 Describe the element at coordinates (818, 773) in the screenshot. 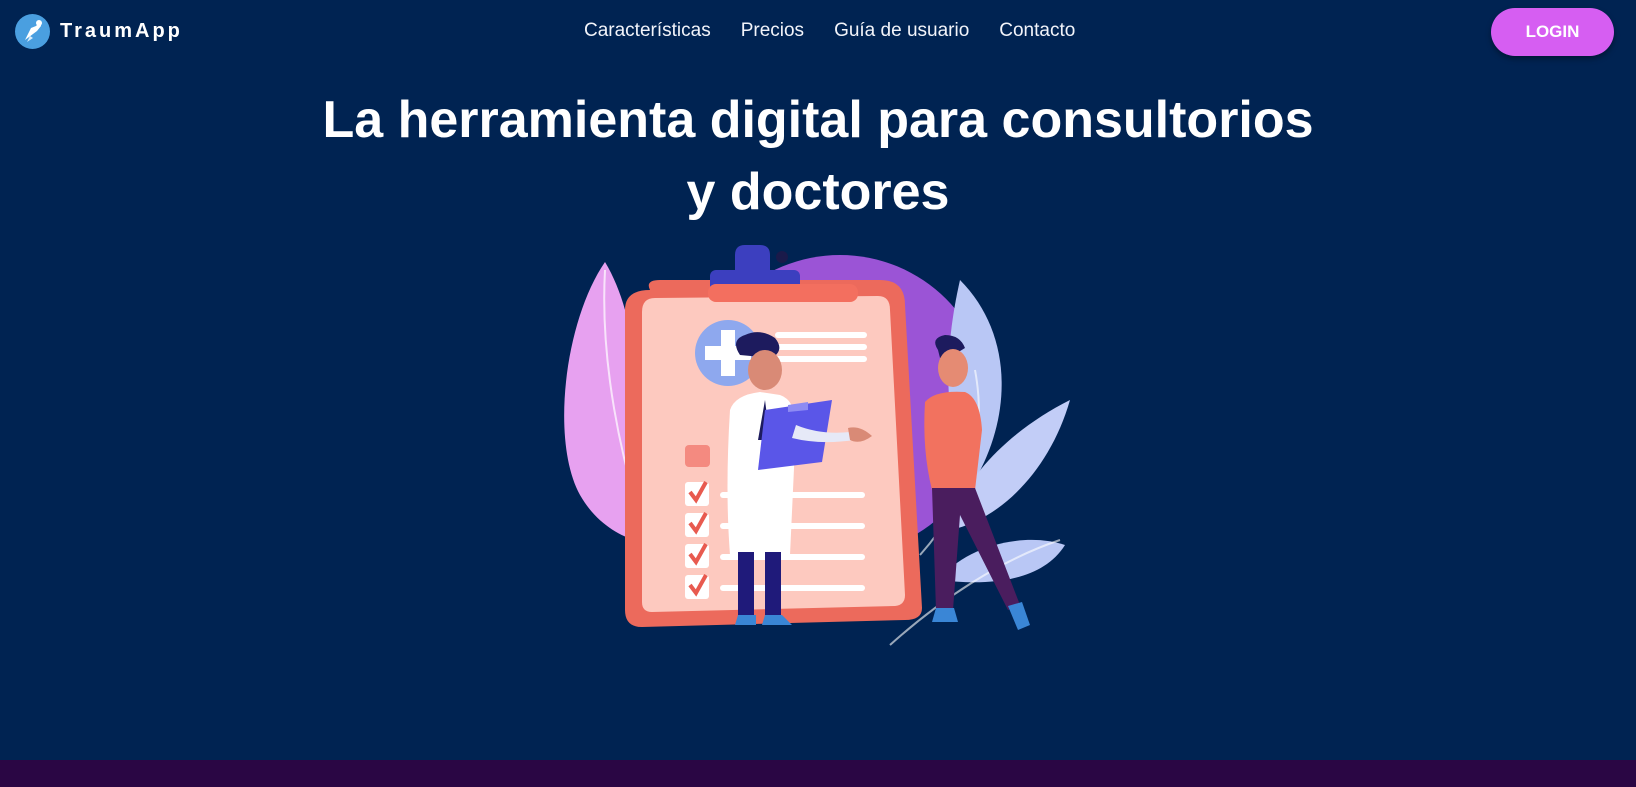

I see `footer-strip` at that location.